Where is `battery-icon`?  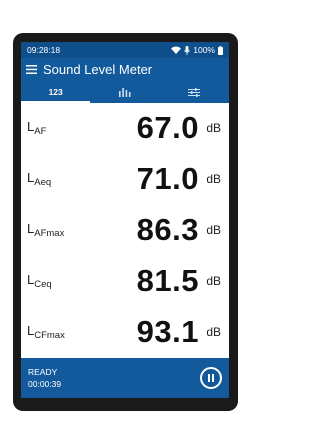
battery-icon is located at coordinates (220, 50).